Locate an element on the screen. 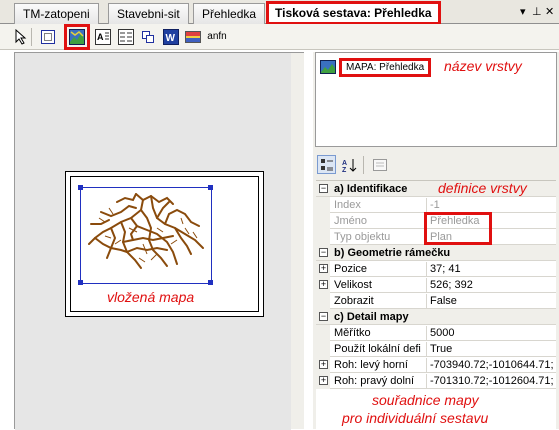  layer-definition-caption: definice vrstvy is located at coordinates (482, 188).